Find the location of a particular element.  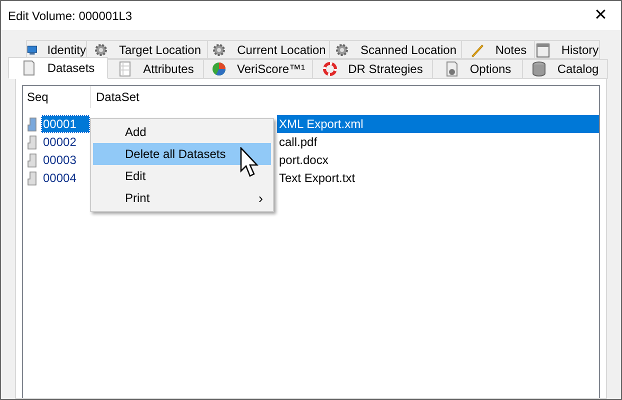

table-cell: call.pdf is located at coordinates (438, 142).